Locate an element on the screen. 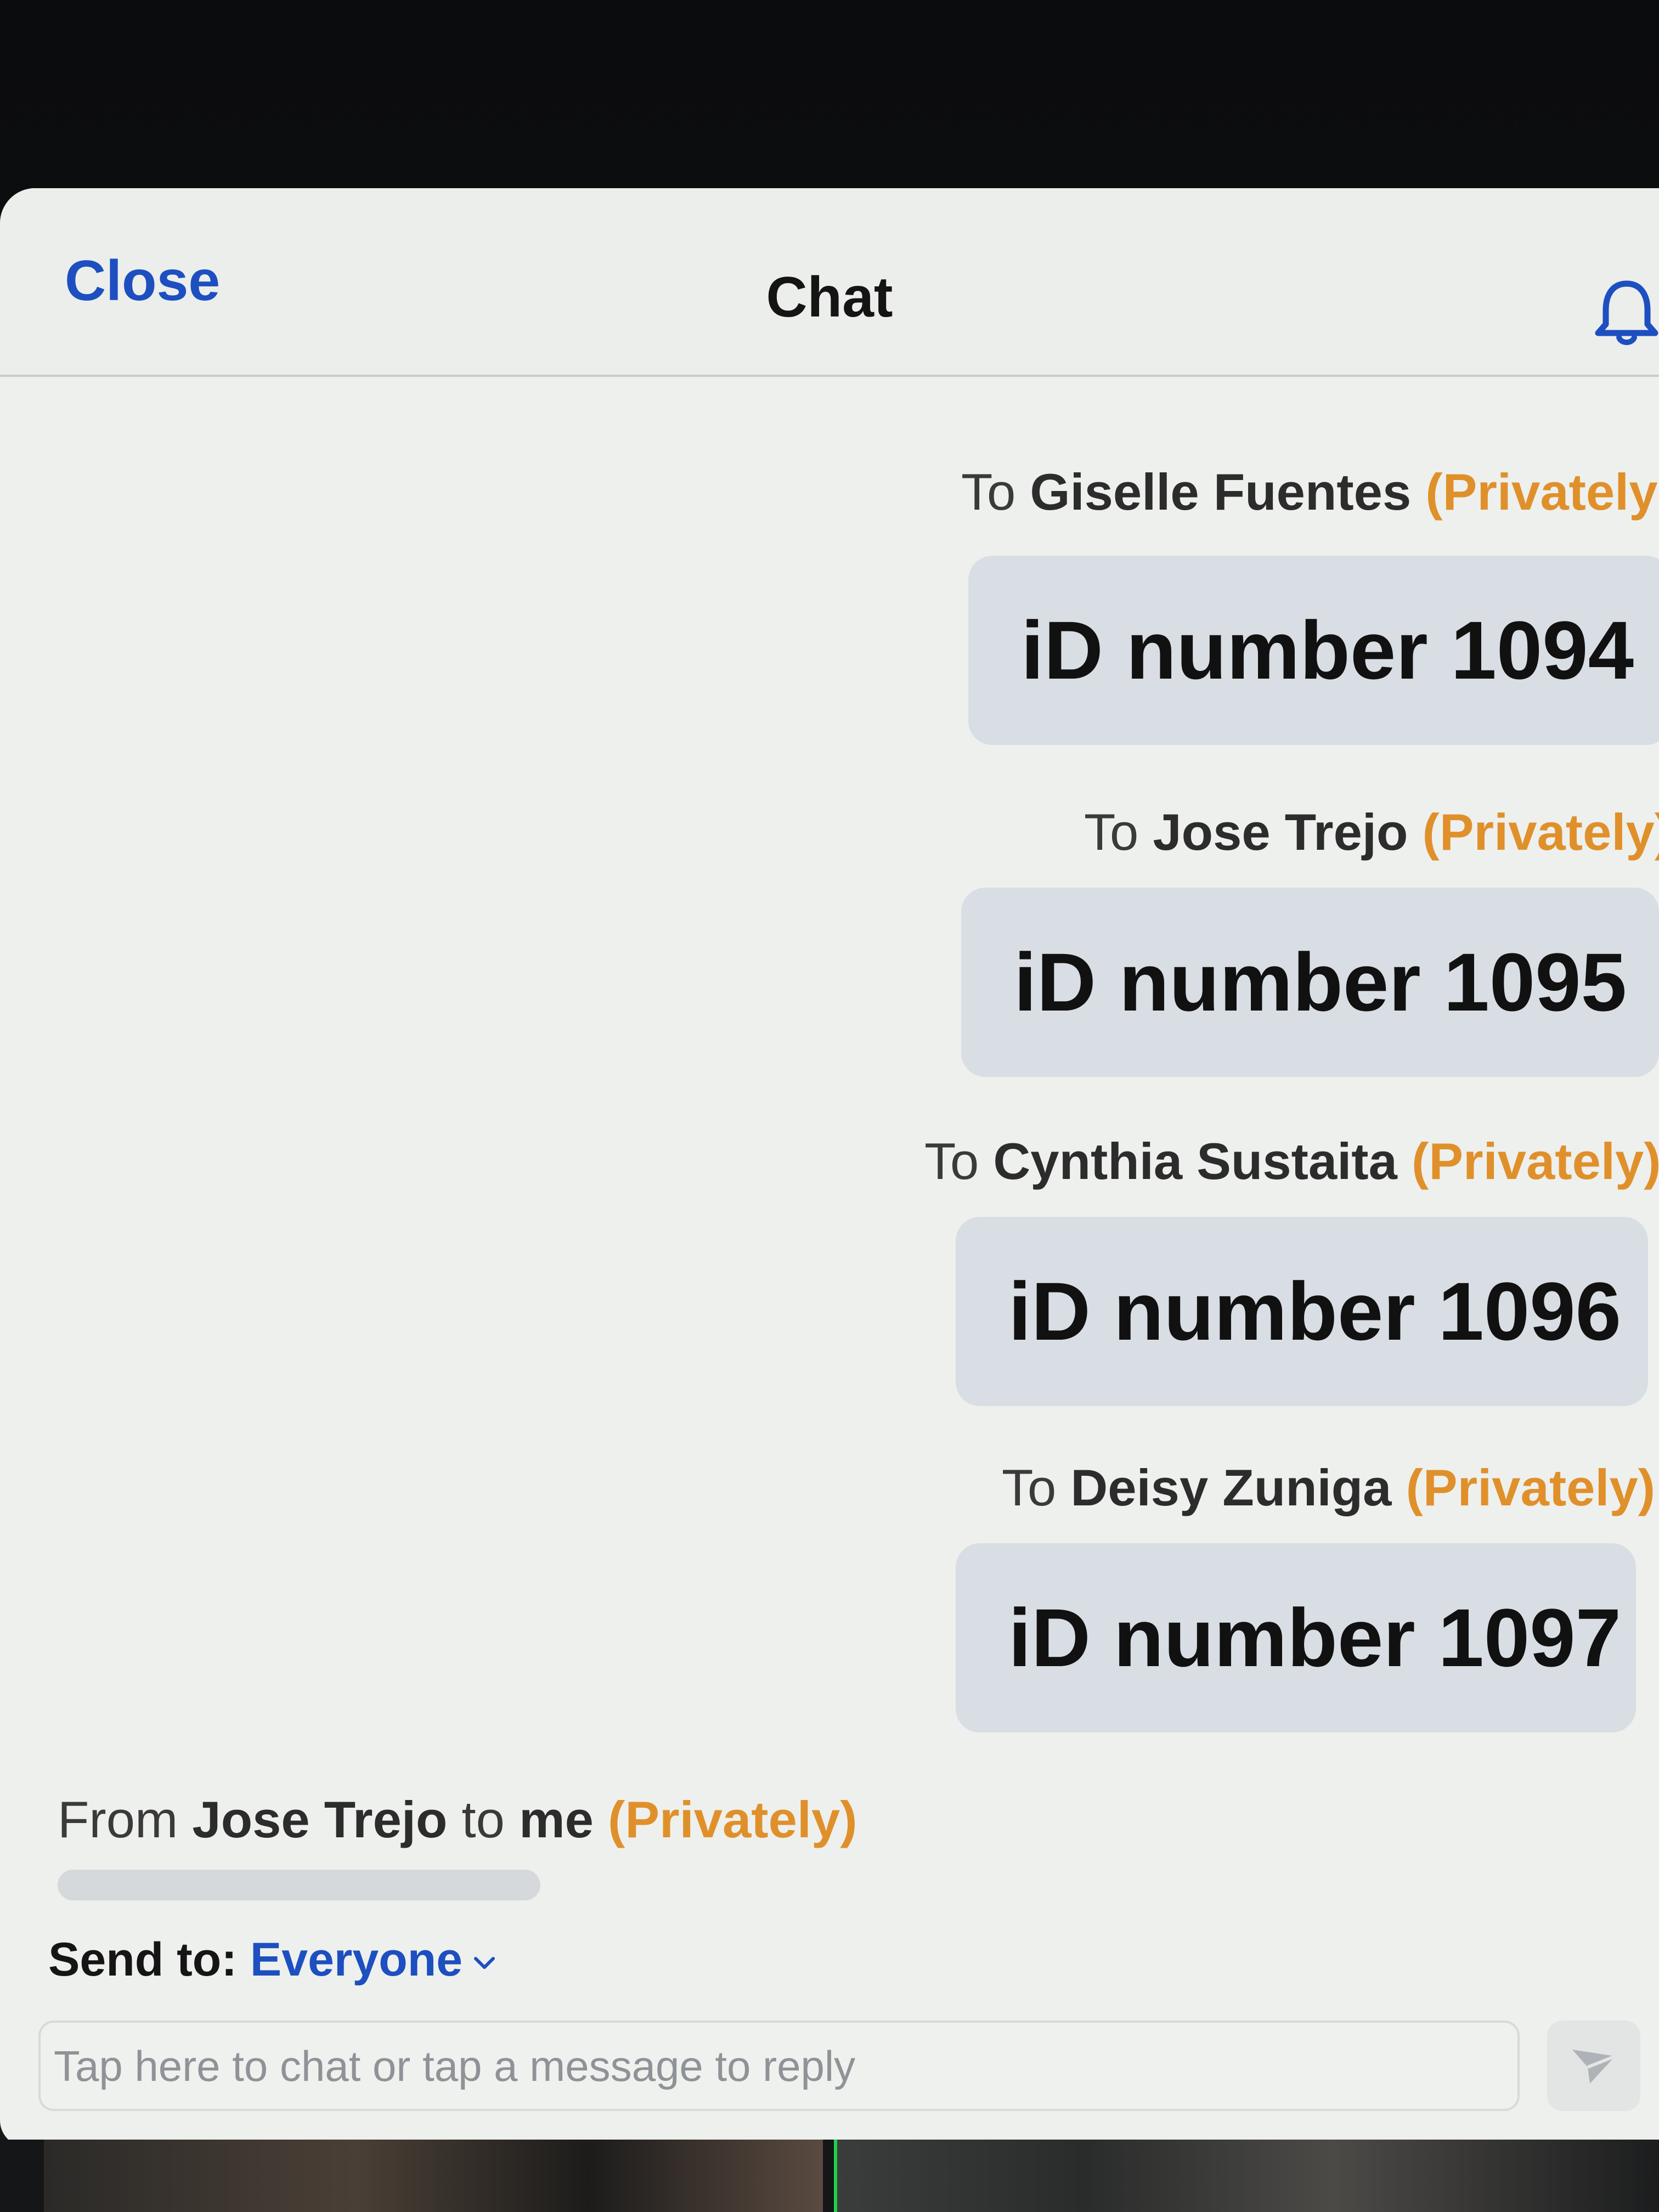  message-bubble: iD number 1094 is located at coordinates (1314, 651).